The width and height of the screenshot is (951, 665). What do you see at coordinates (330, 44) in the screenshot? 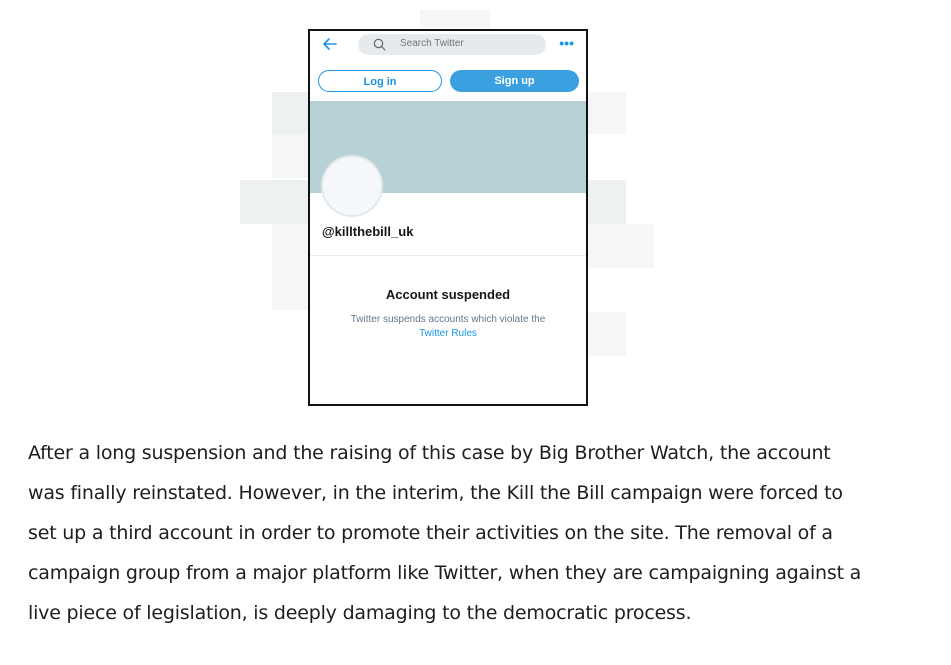
I see `back-arrow-icon` at bounding box center [330, 44].